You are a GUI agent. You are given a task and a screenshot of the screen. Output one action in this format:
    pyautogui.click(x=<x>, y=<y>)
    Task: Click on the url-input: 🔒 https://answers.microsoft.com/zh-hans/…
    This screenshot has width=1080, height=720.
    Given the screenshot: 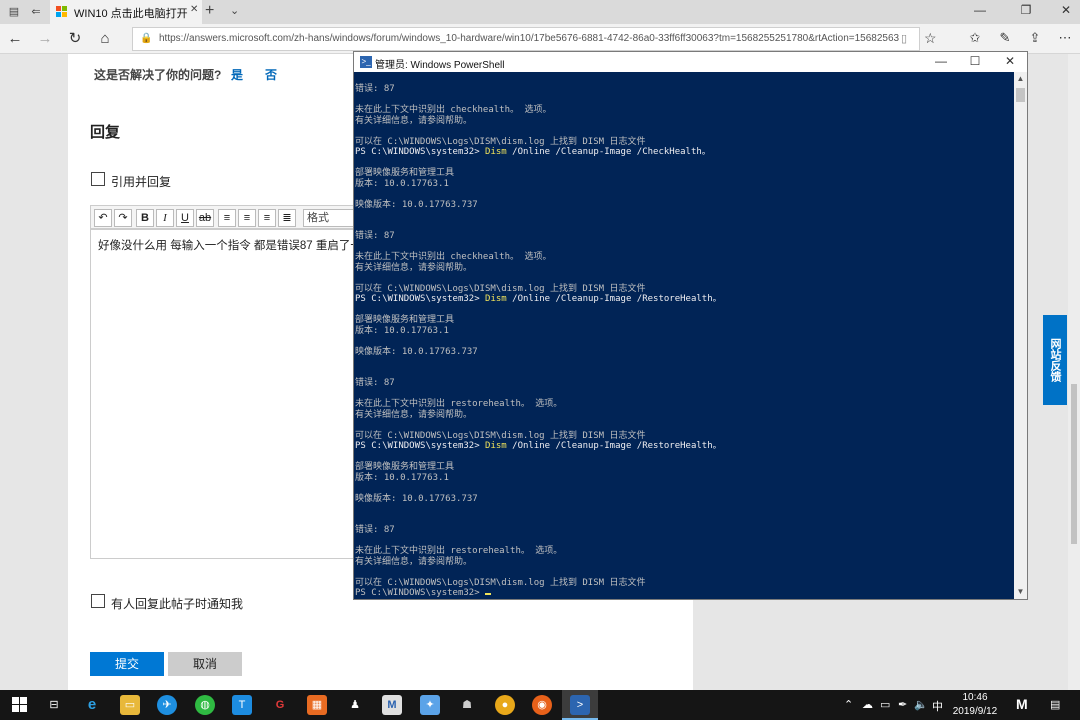 What is the action you would take?
    pyautogui.click(x=526, y=39)
    